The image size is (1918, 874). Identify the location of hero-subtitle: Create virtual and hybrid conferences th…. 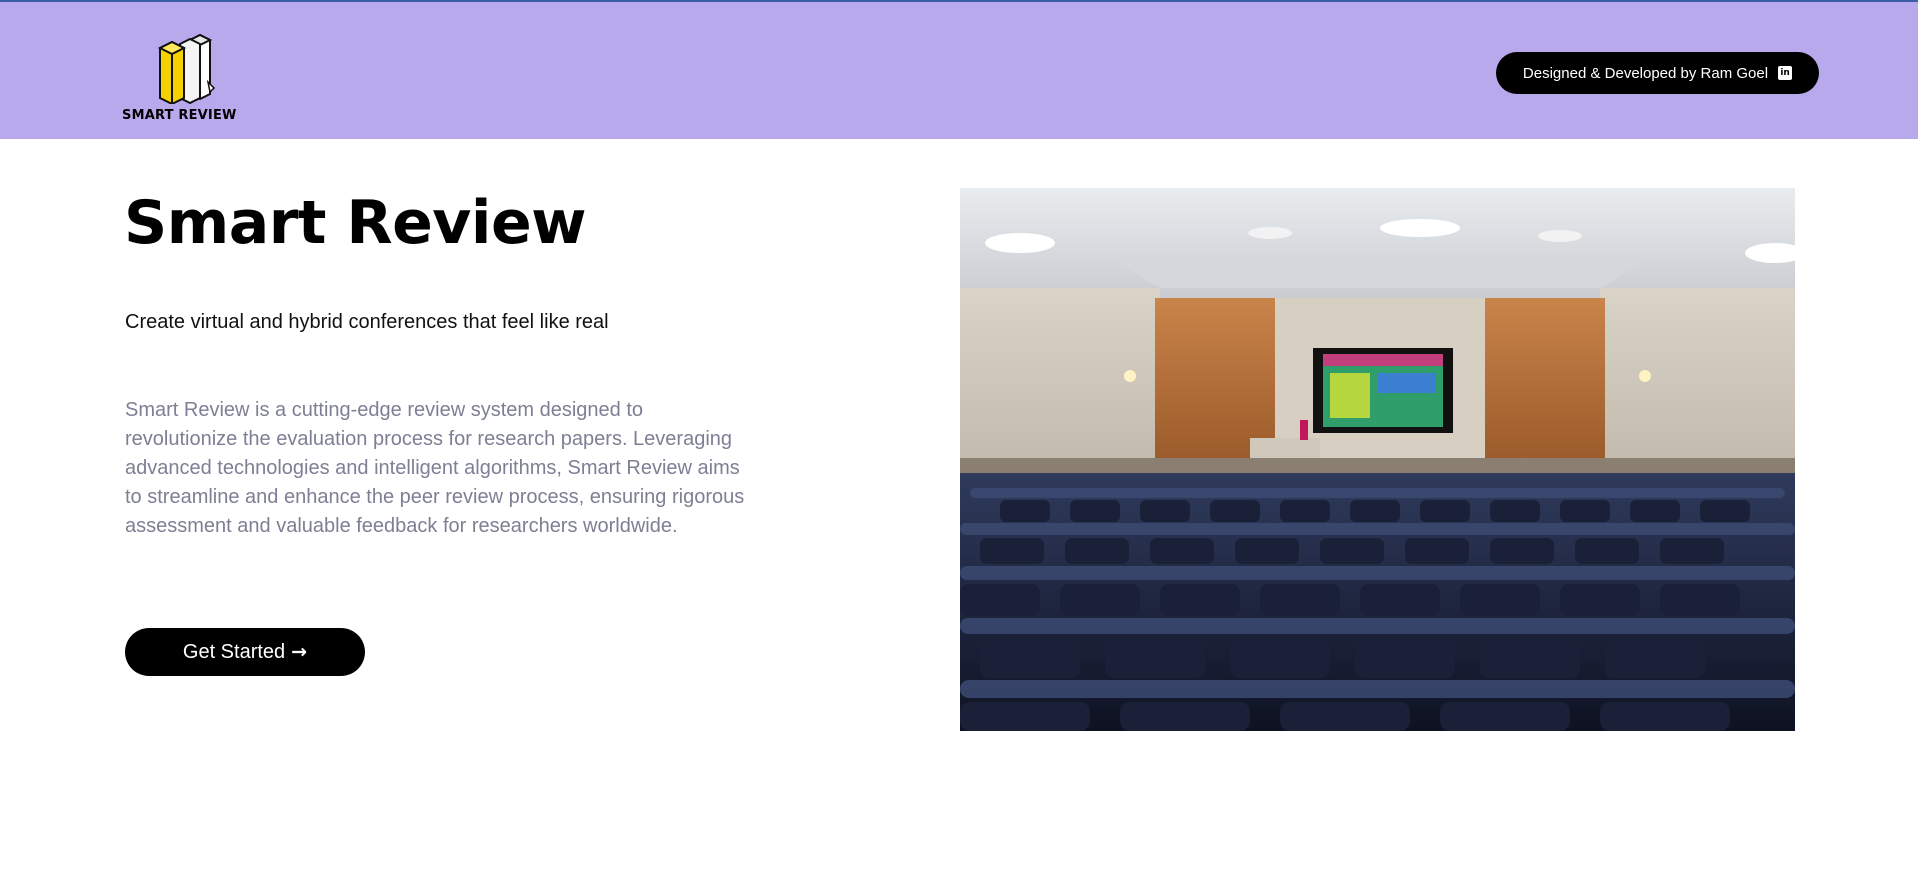
(367, 322).